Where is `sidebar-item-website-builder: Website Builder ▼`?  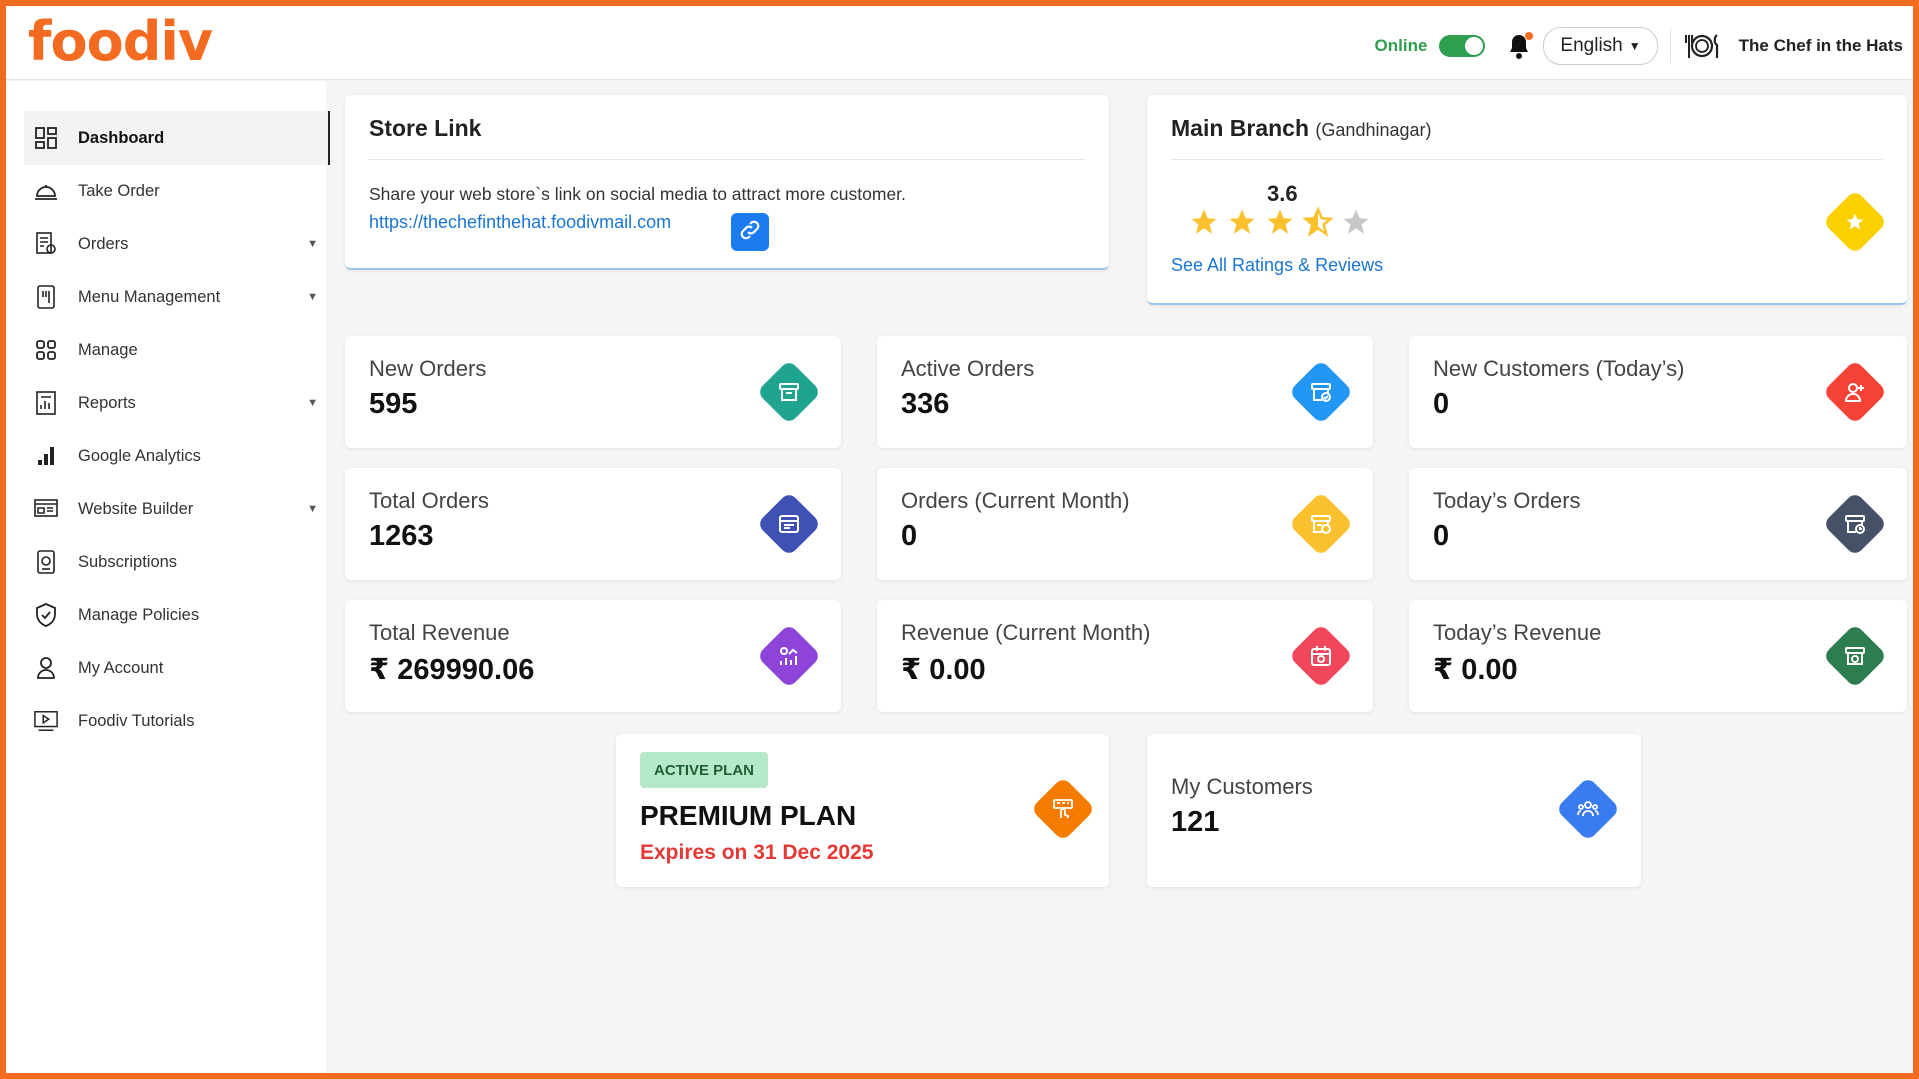
sidebar-item-website-builder: Website Builder ▼ is located at coordinates (177, 509).